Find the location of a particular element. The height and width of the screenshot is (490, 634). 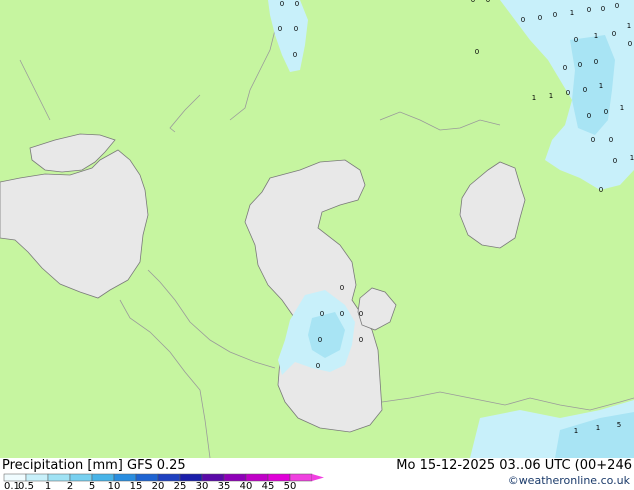

legend-value: 40 is located at coordinates (246, 485).